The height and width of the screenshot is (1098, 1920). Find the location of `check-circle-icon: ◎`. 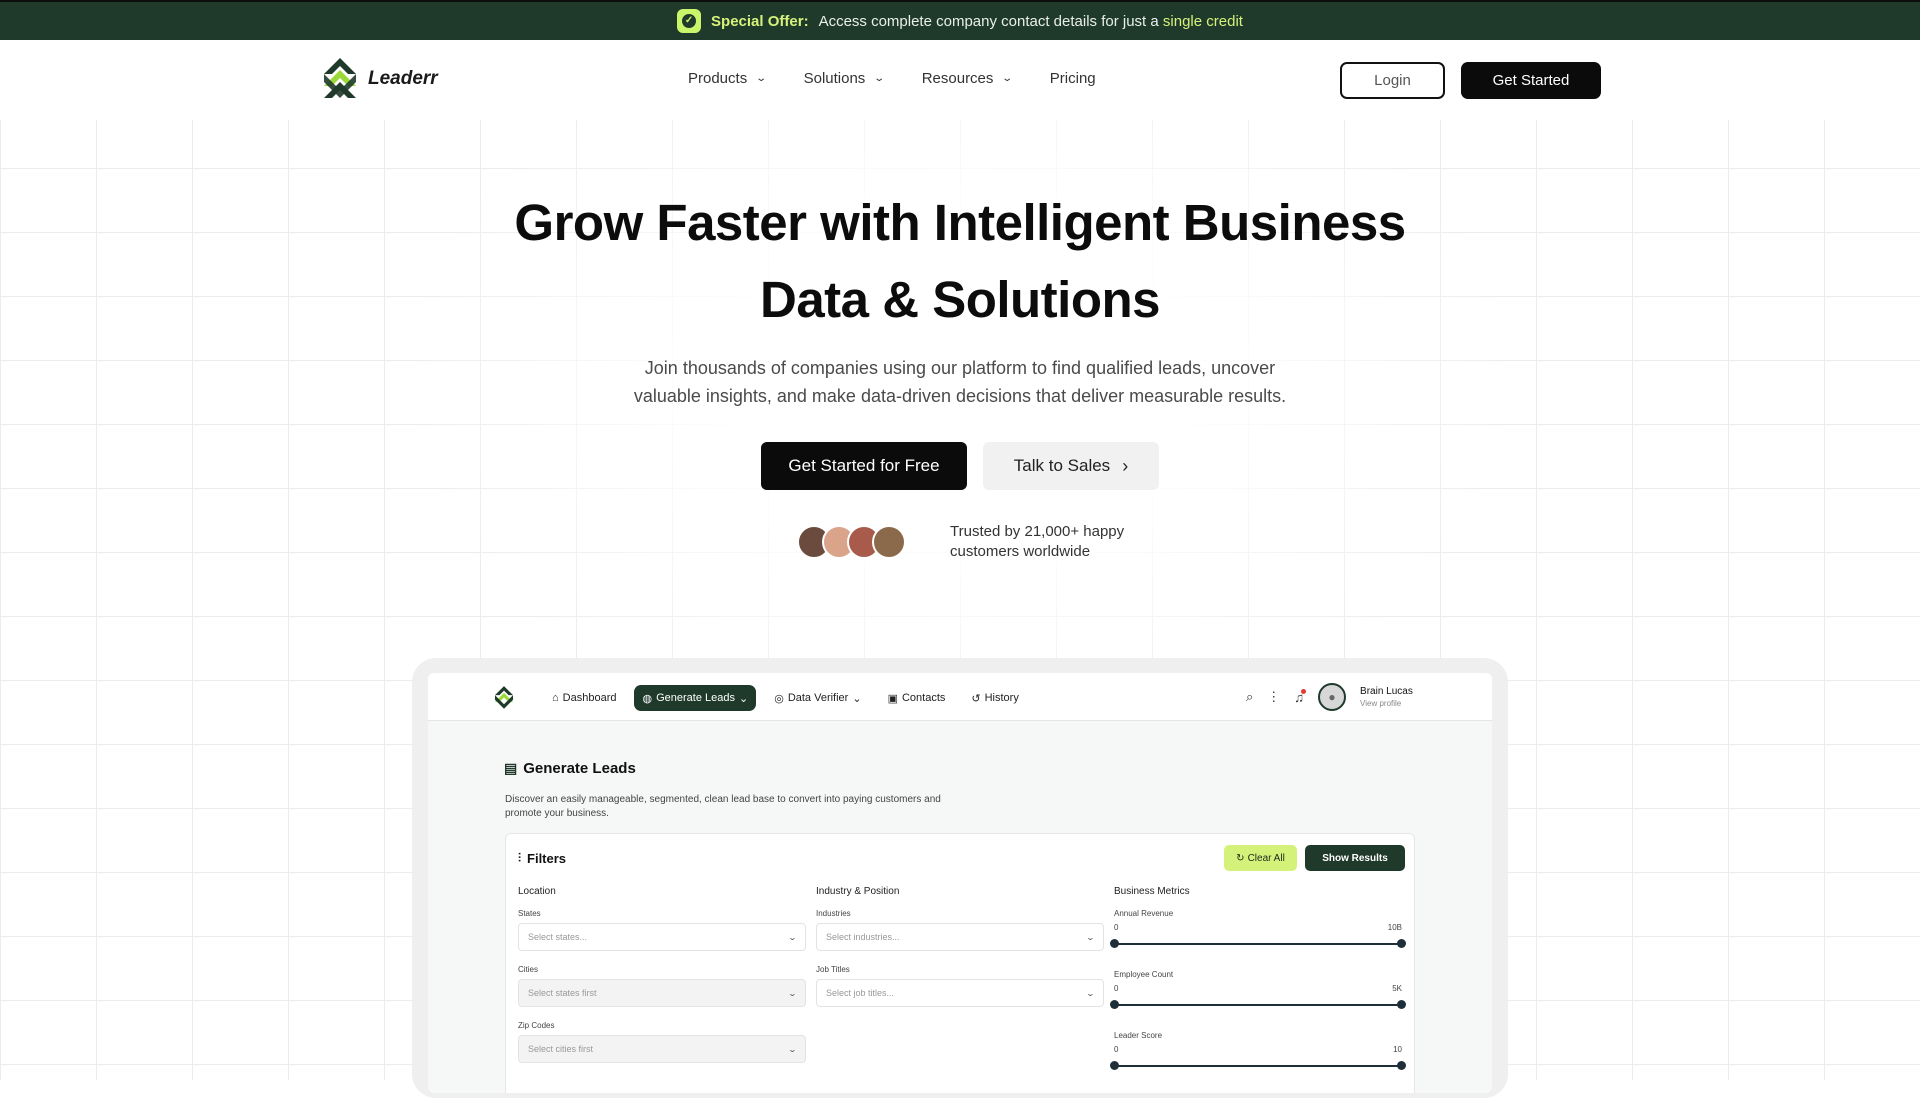

check-circle-icon: ◎ is located at coordinates (779, 698).